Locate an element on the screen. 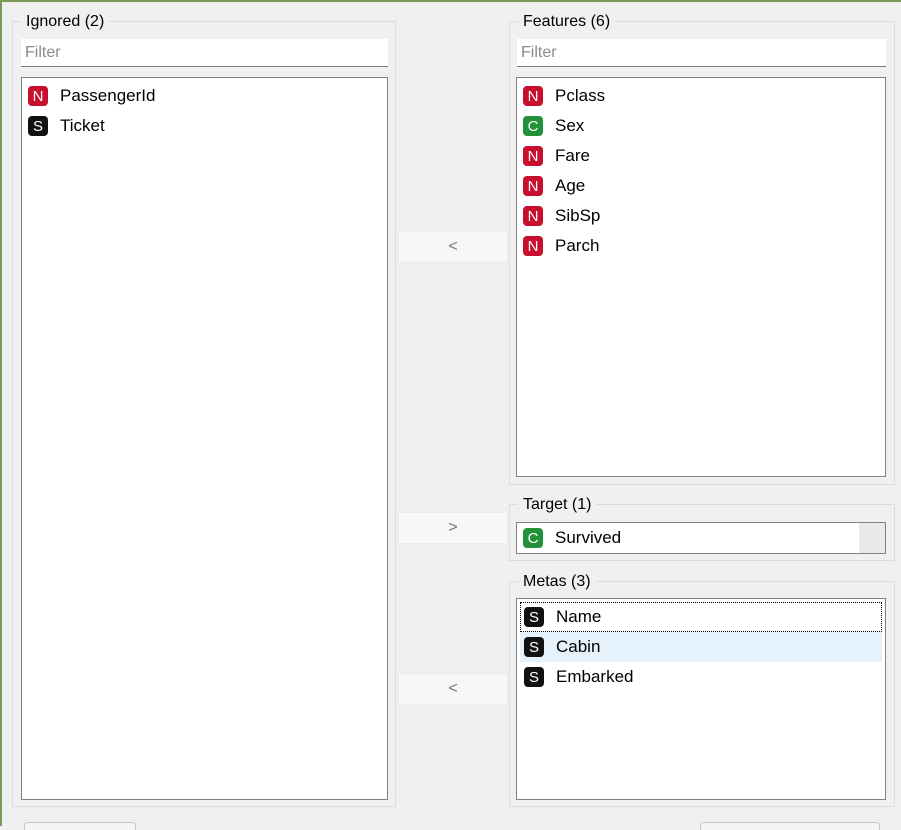 The image size is (901, 830). target-list: C Survived is located at coordinates (701, 538).